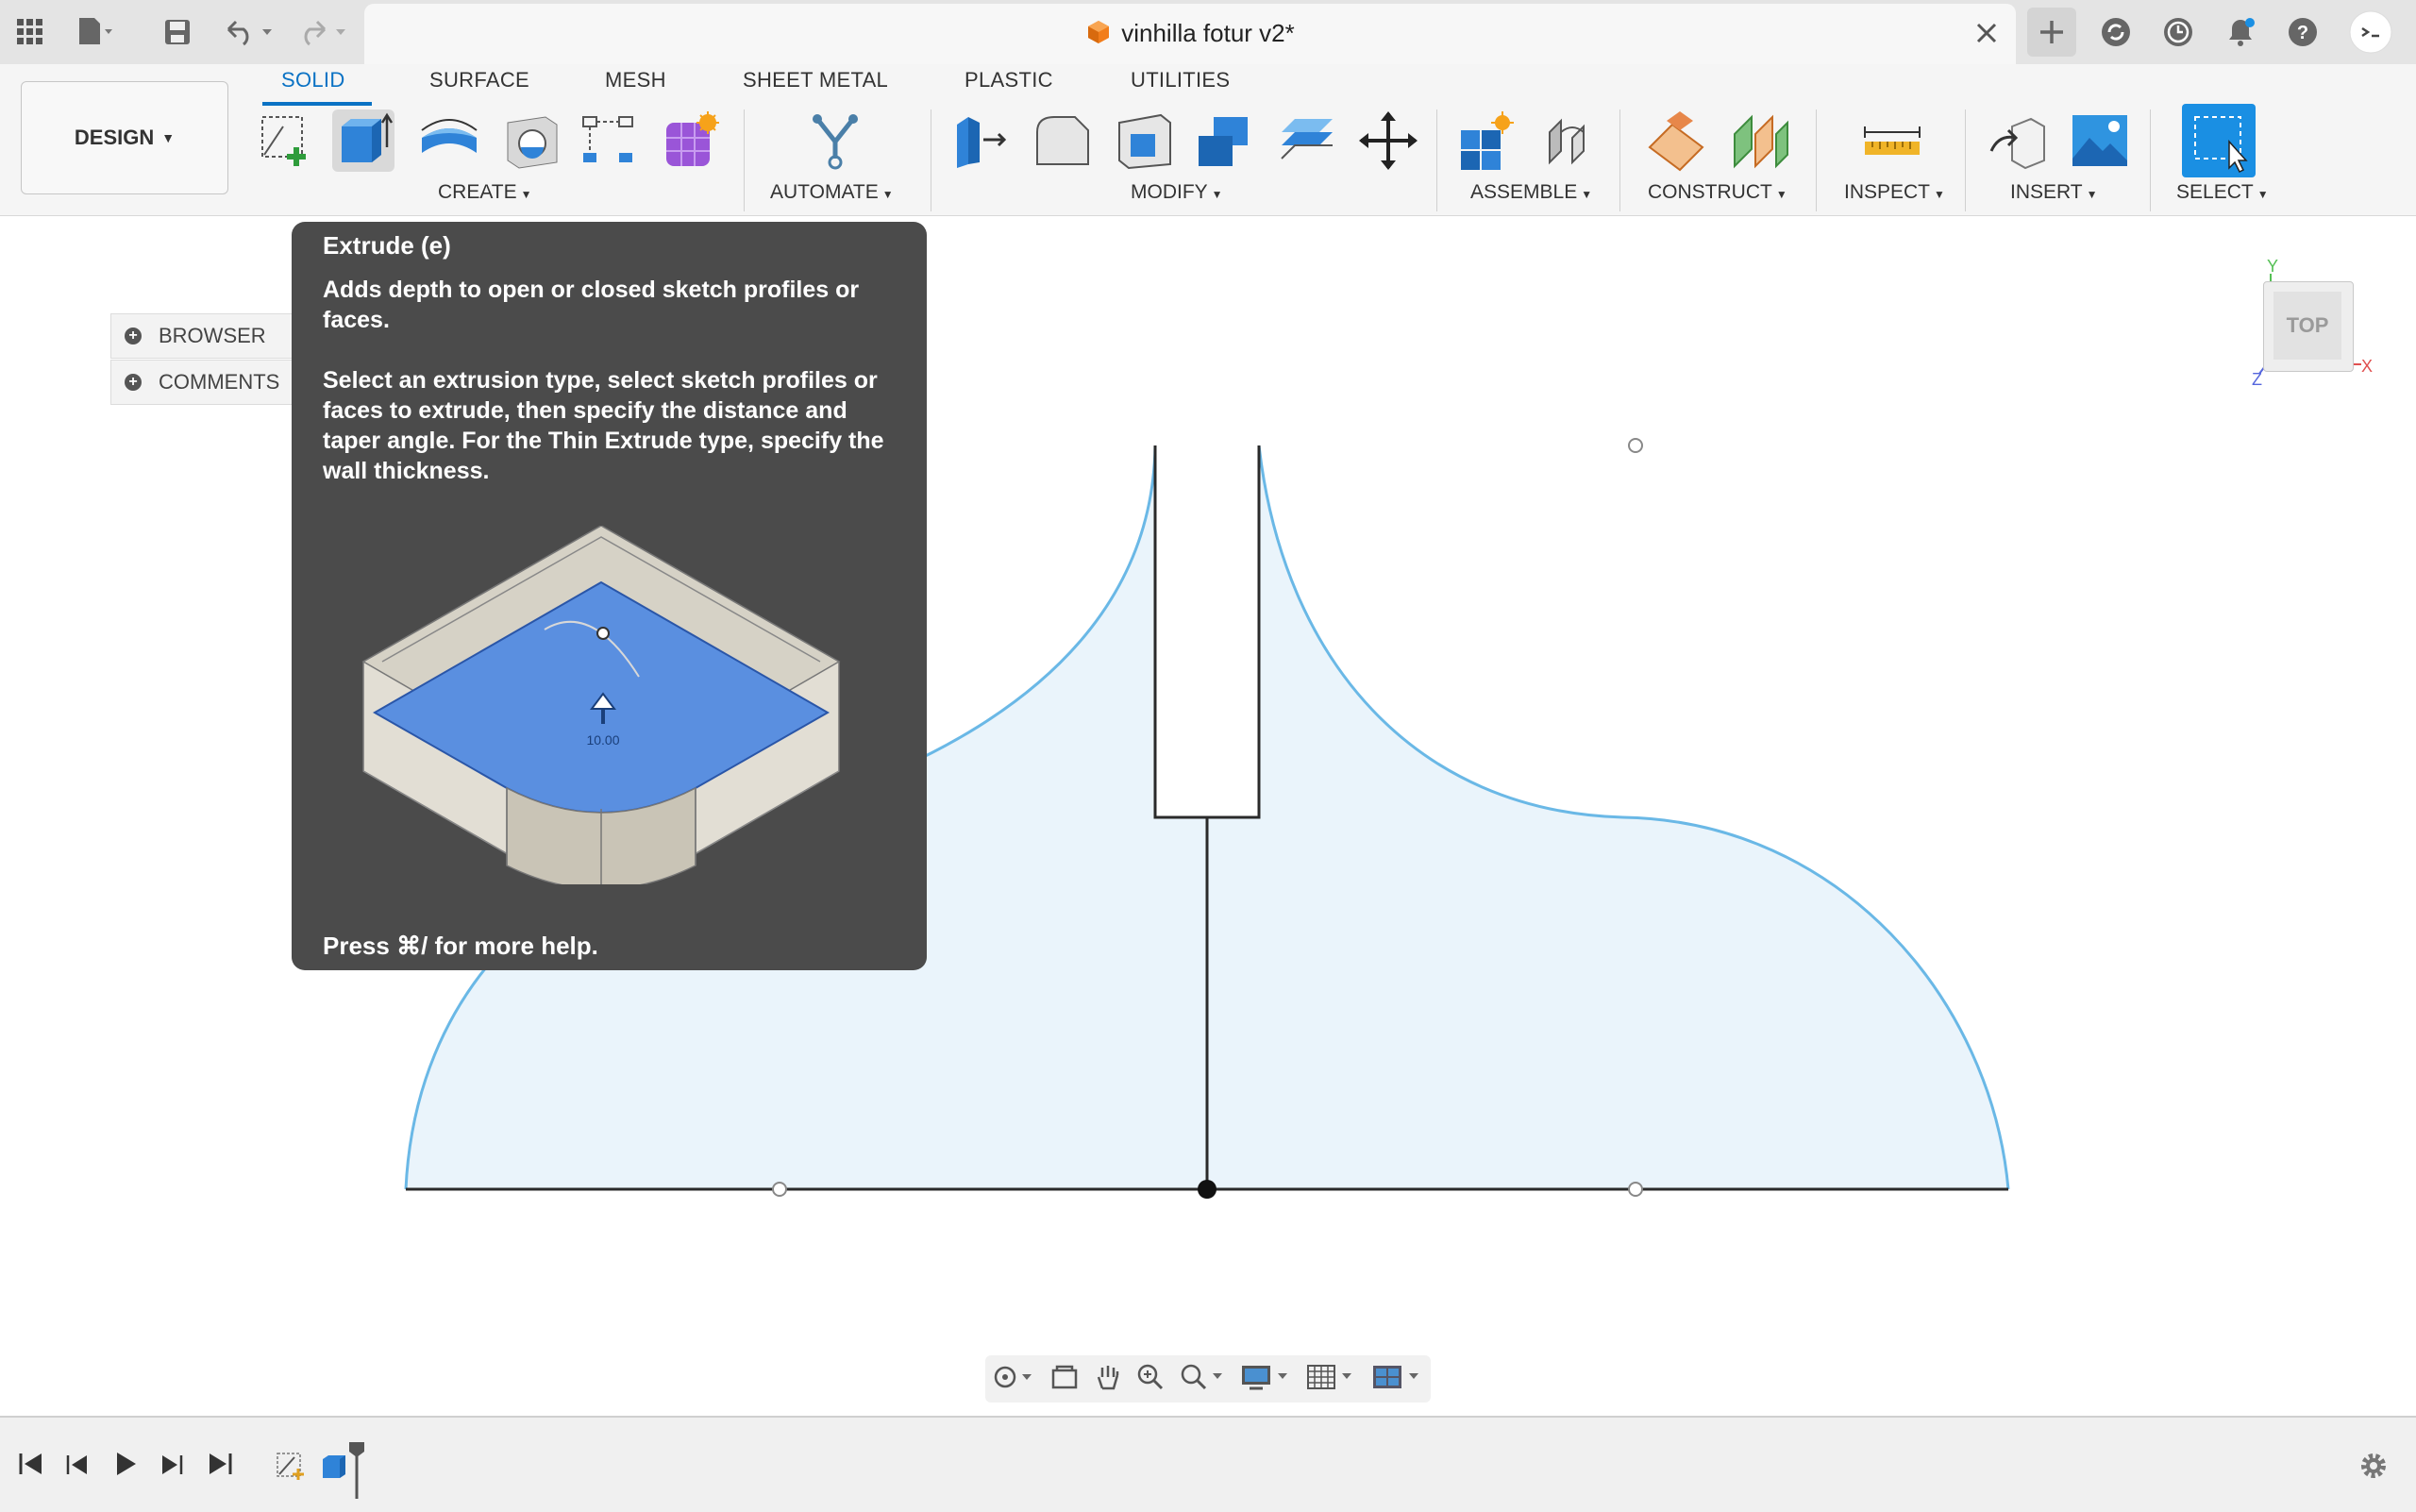 The height and width of the screenshot is (1512, 2416). I want to click on select-button, so click(2219, 140).